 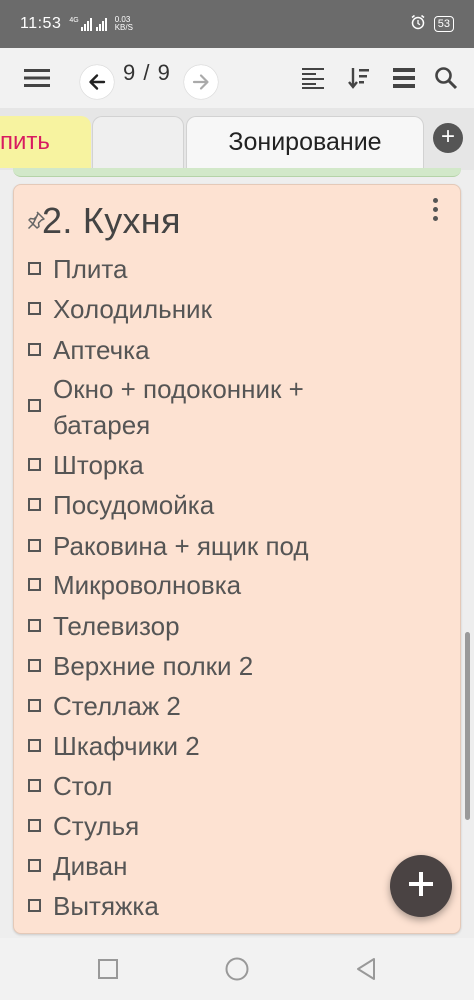 What do you see at coordinates (90, 866) in the screenshot?
I see `checklist-item-text: Диван` at bounding box center [90, 866].